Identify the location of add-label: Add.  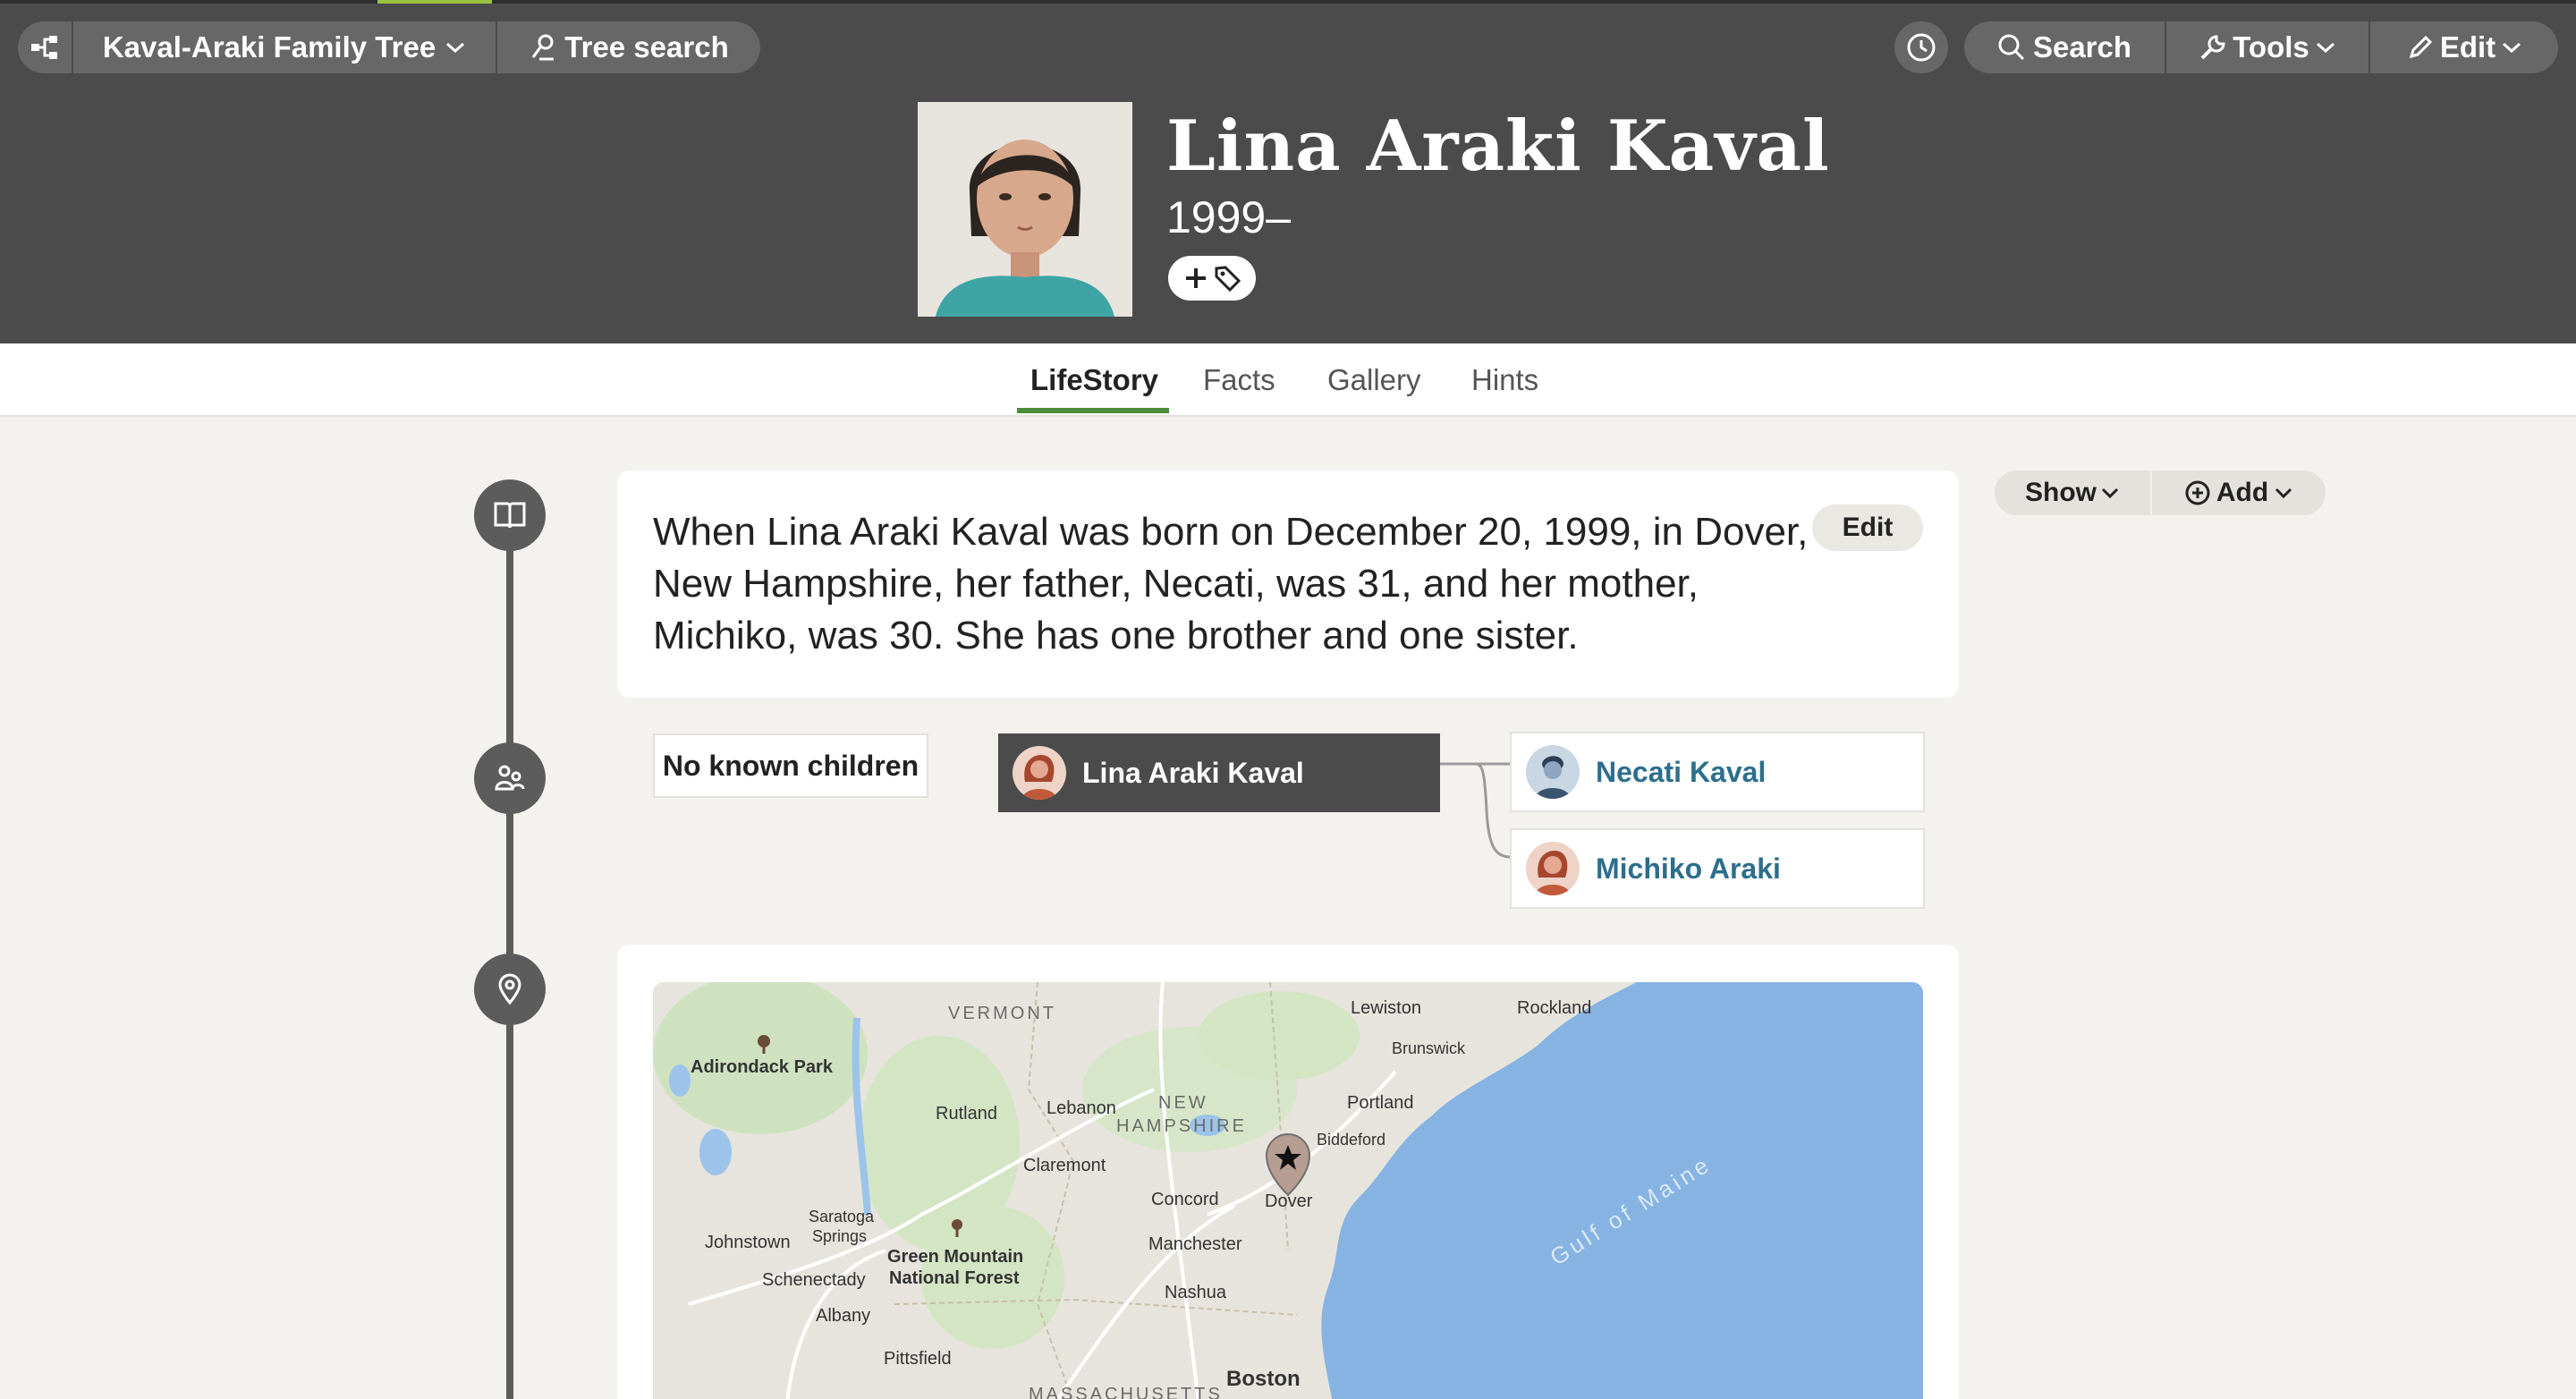
(2242, 492).